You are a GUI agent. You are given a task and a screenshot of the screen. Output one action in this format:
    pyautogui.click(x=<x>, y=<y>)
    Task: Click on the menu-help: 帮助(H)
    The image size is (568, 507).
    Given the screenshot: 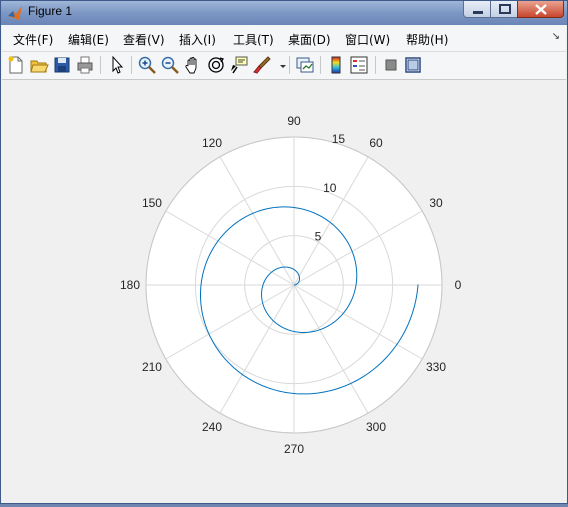 What is the action you would take?
    pyautogui.click(x=427, y=39)
    